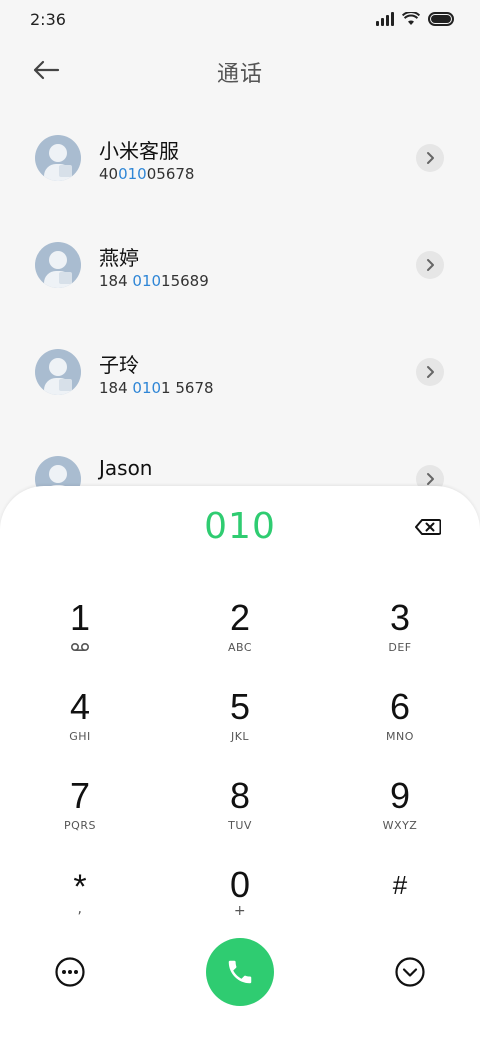 This screenshot has width=480, height=1040. I want to click on dialer-actions, so click(240, 973).